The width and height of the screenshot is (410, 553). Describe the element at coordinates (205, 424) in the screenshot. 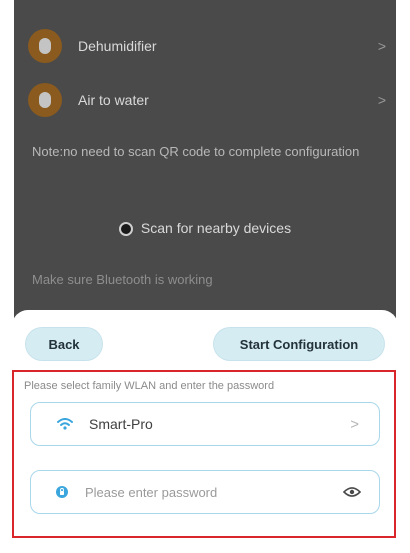

I see `wifi-select-field: Smart-Pro >` at that location.